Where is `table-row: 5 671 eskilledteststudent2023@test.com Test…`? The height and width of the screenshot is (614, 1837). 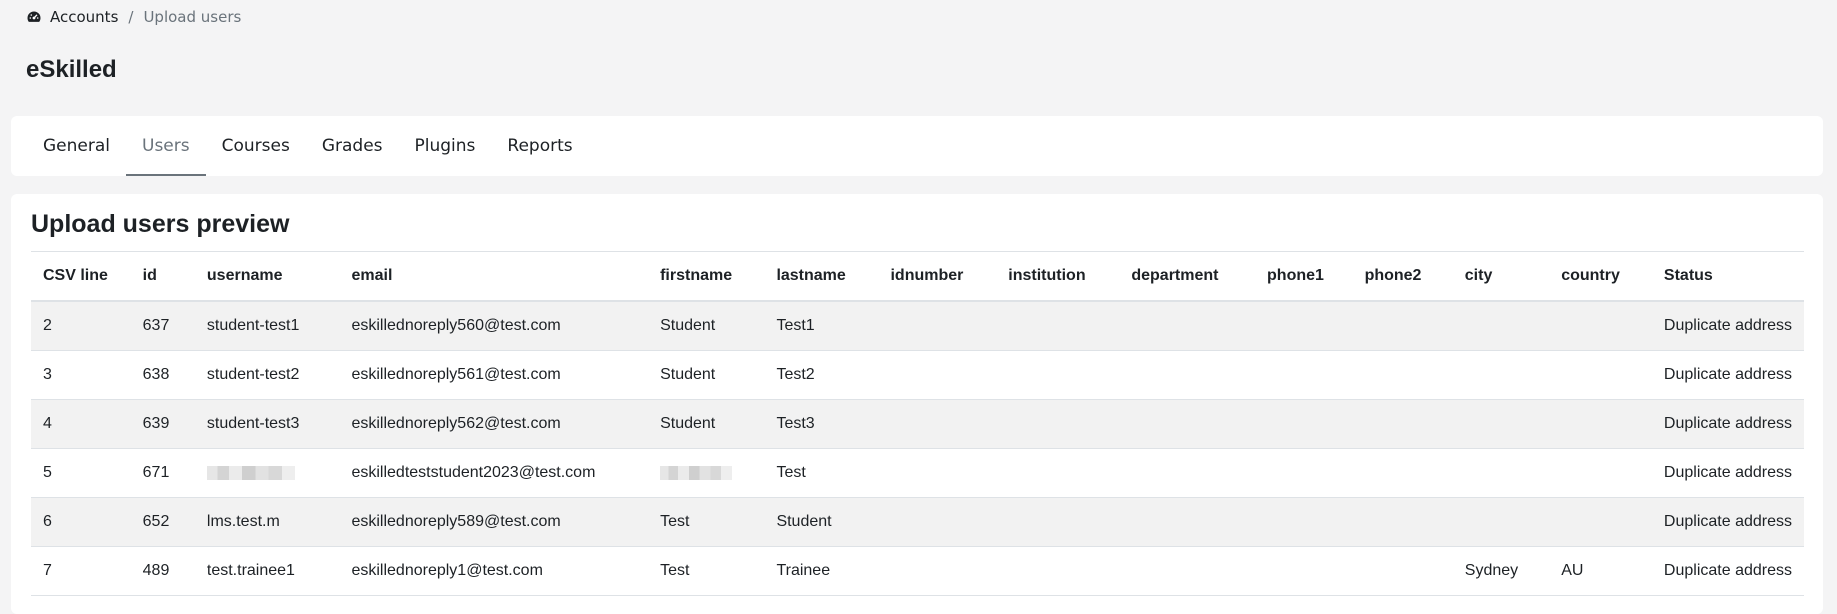 table-row: 5 671 eskilledteststudent2023@test.com Test… is located at coordinates (917, 473).